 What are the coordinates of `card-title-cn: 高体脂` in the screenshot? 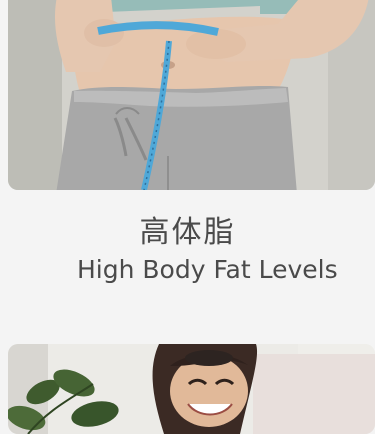 It's located at (187, 232).